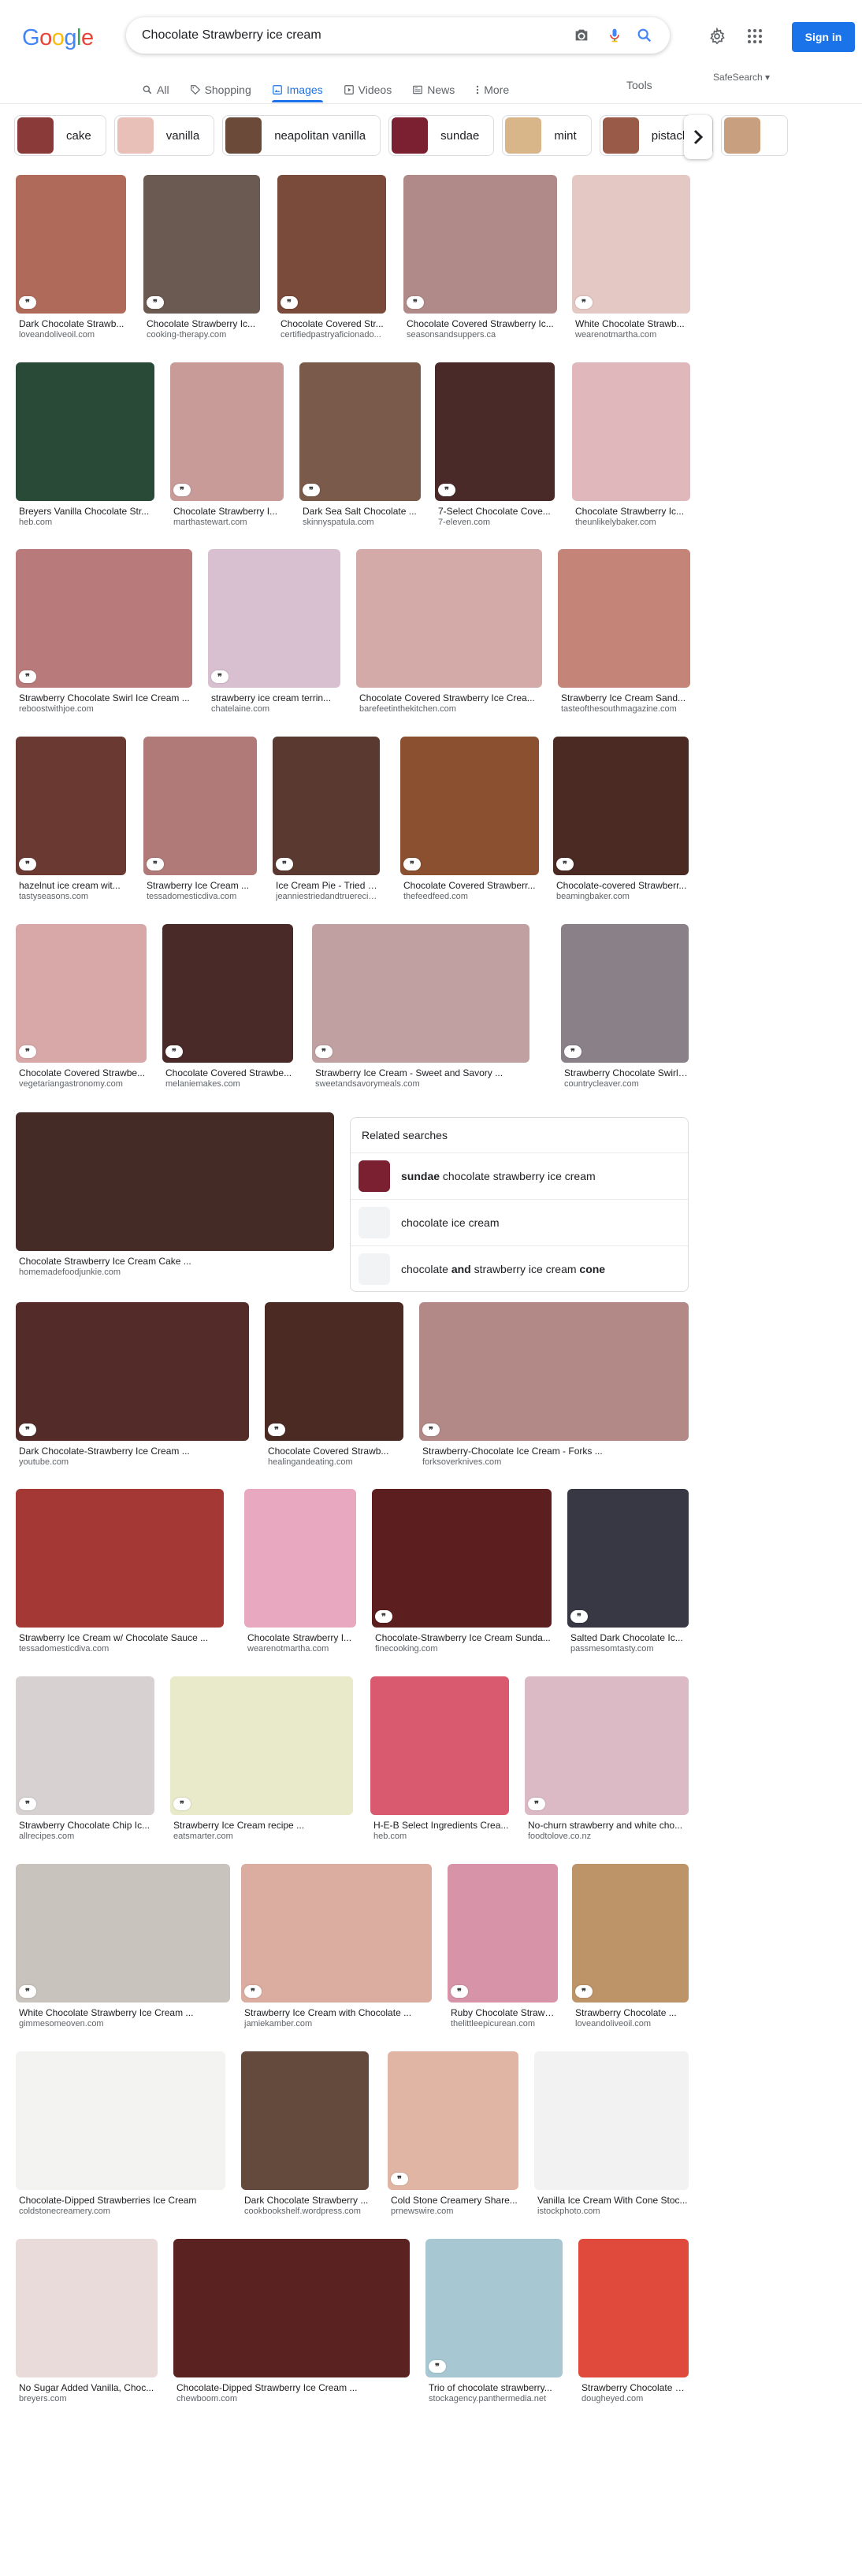 The image size is (862, 2576). Describe the element at coordinates (441, 1836) in the screenshot. I see `image-source: heb.com` at that location.